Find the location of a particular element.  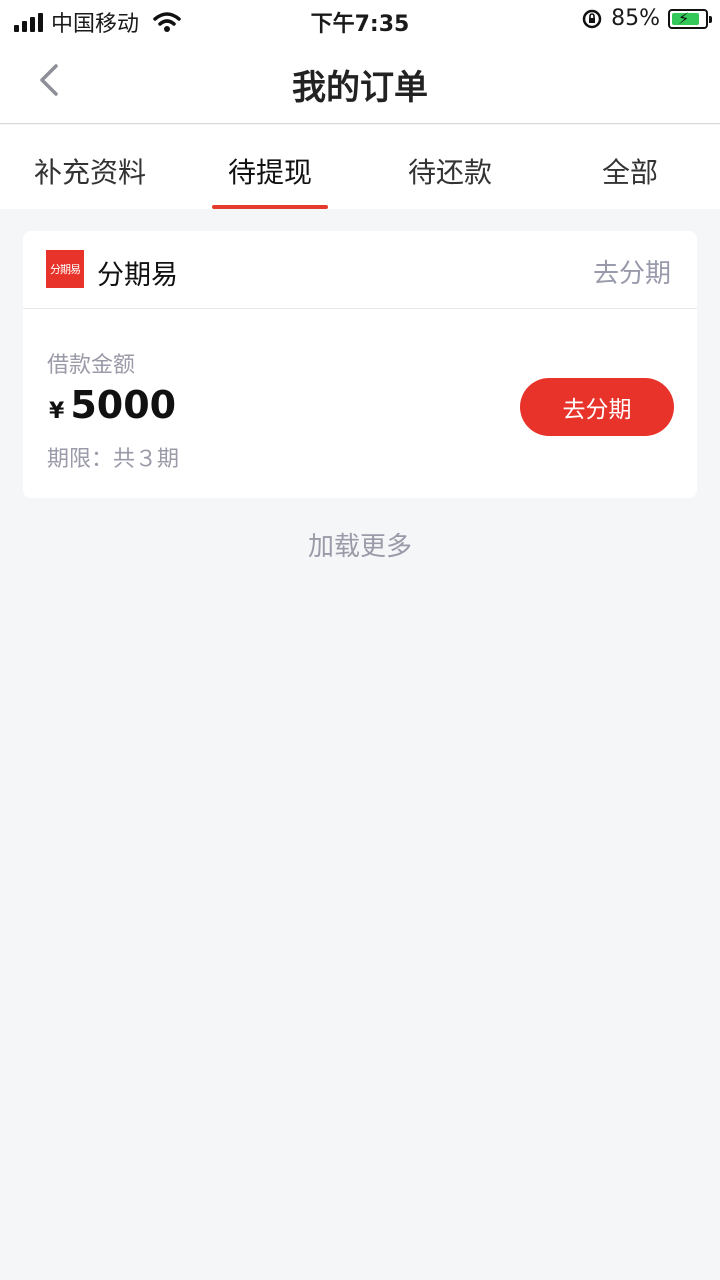

tab-supplement-info: 补充资料 is located at coordinates (90, 167).